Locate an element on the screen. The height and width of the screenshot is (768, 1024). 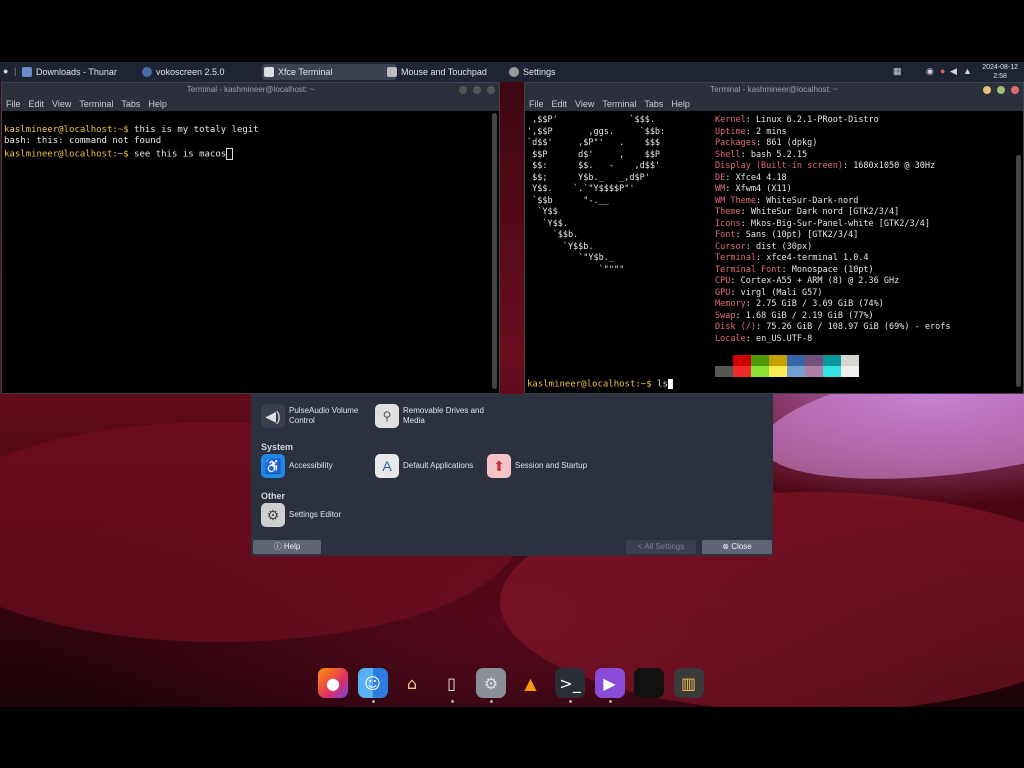
settings-icon: ⚙ is located at coordinates (491, 683).